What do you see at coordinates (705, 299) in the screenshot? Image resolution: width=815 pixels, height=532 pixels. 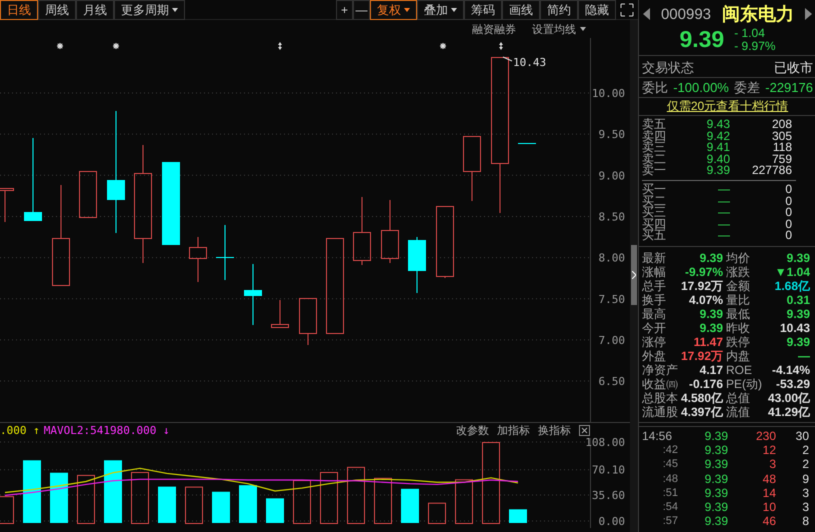 I see `stat-value: 4.07%` at bounding box center [705, 299].